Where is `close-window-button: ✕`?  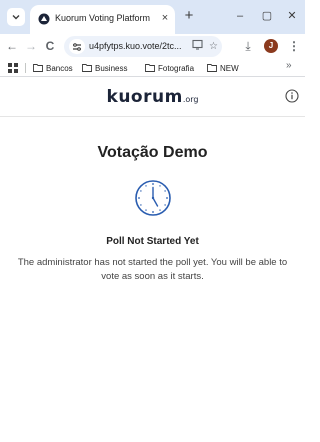
close-window-button: ✕ is located at coordinates (292, 16).